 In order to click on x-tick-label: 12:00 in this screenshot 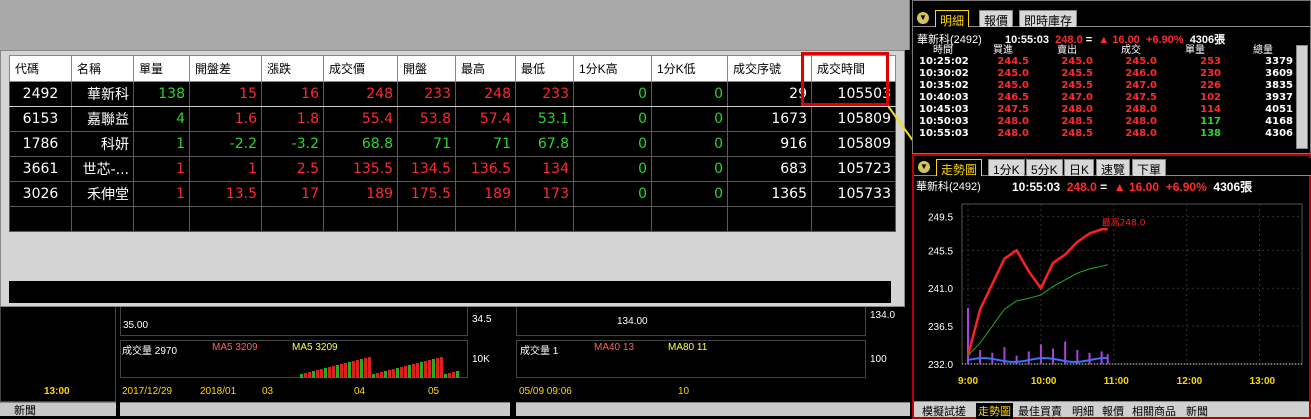, I will do `click(1190, 381)`.